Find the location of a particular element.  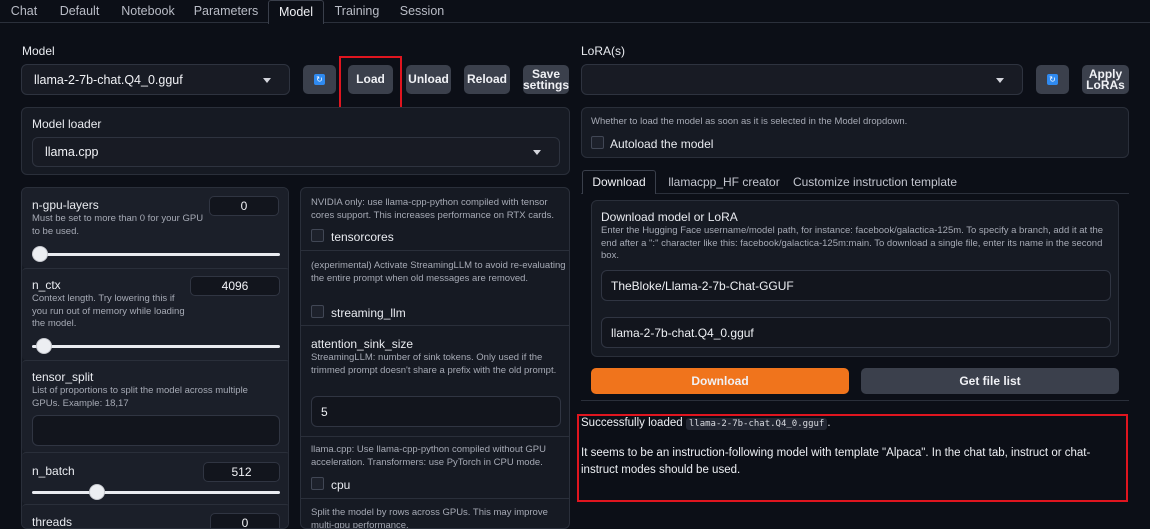

model-label: Model is located at coordinates (38, 51).